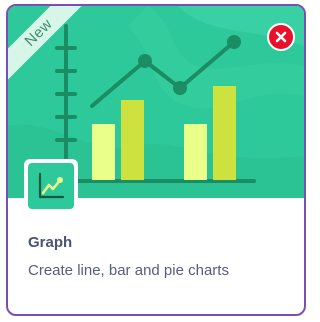 Image resolution: width=320 pixels, height=322 pixels. I want to click on close-button, so click(281, 37).